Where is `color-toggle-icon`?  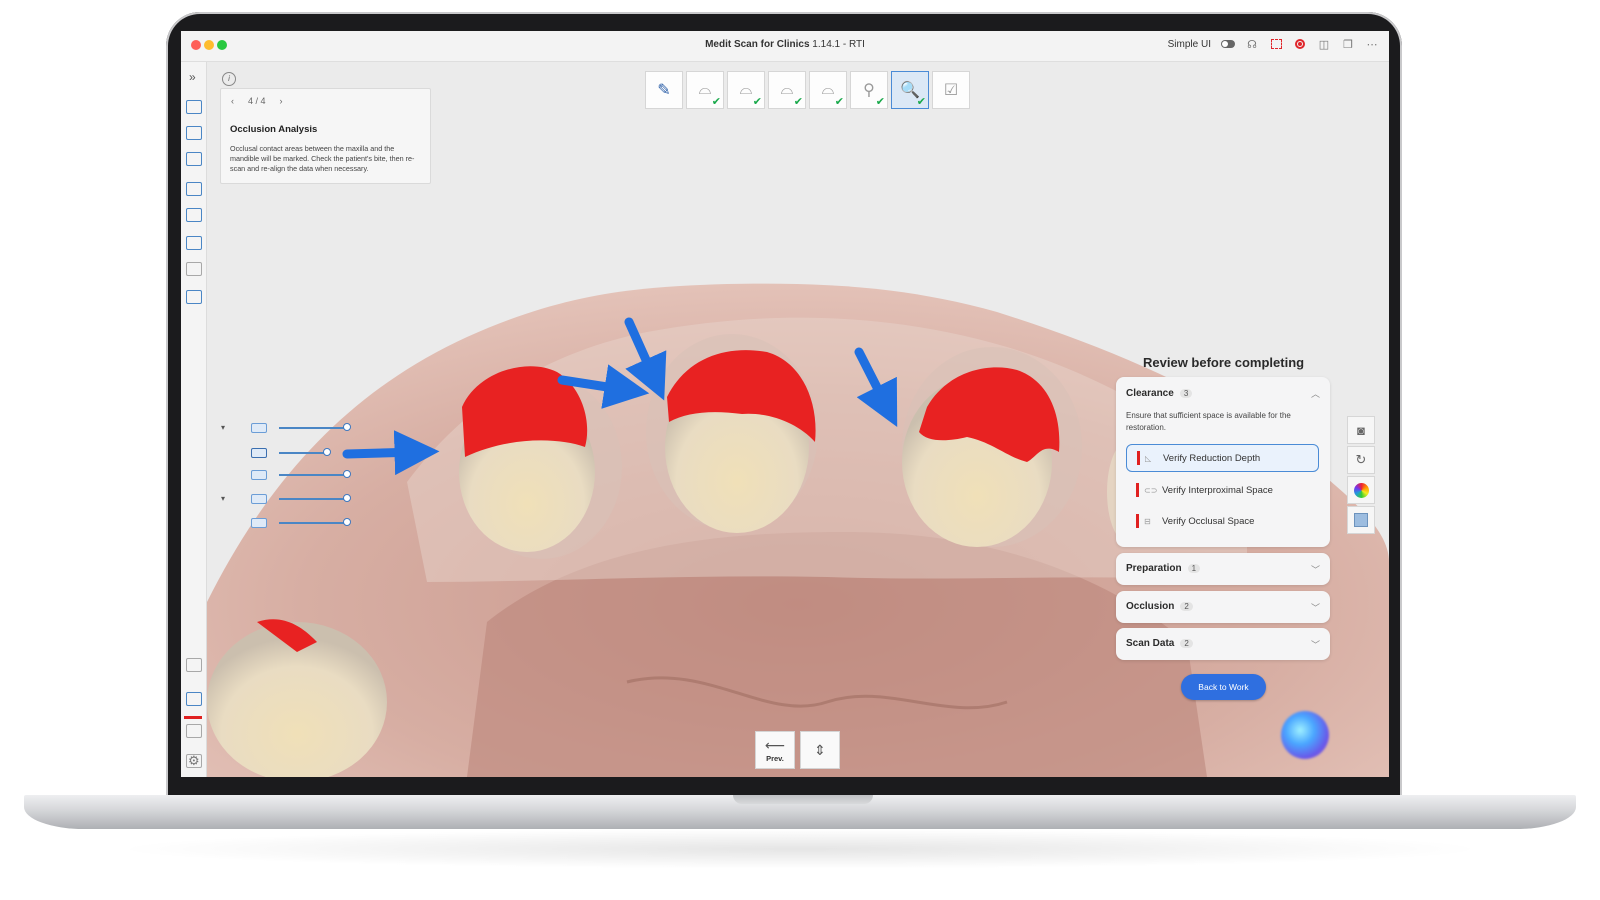
color-toggle-icon is located at coordinates (1361, 490).